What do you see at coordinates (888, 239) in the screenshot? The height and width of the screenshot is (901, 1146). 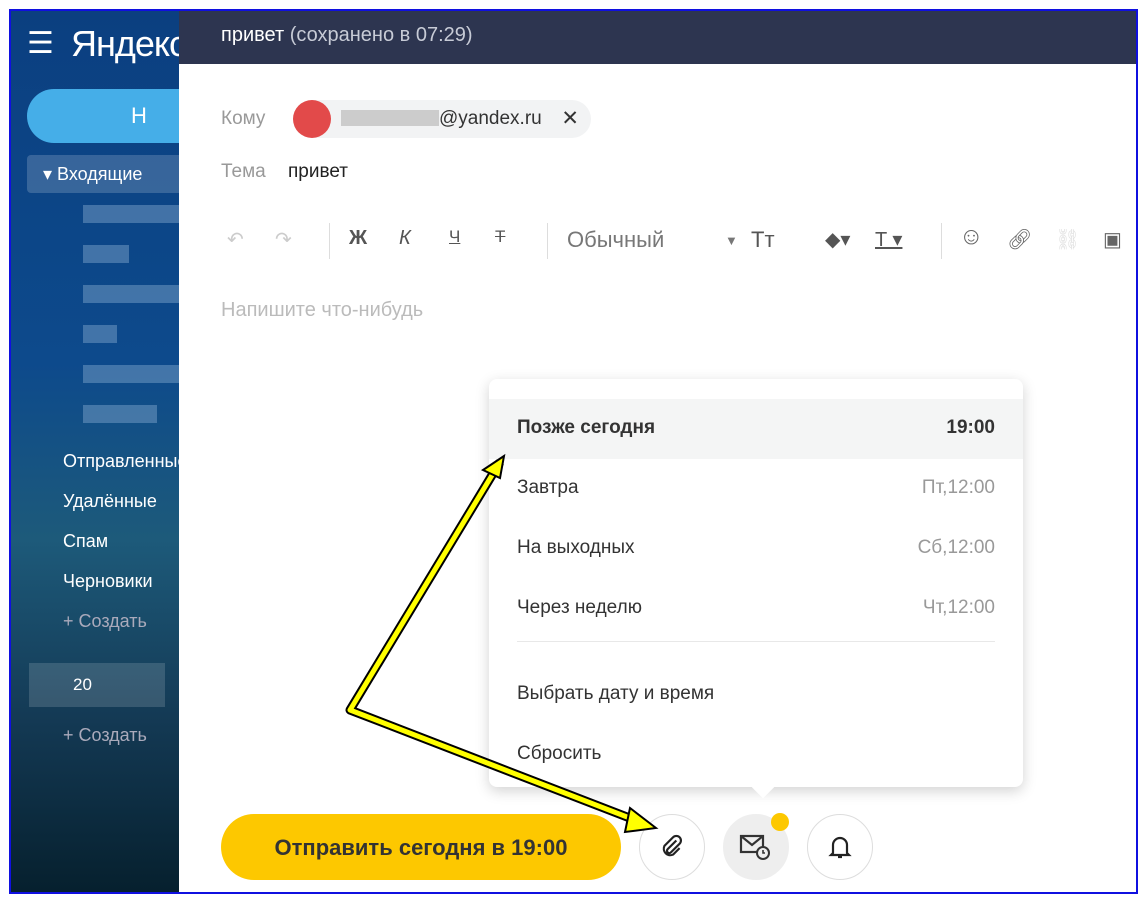 I see `text-color-icon: T ▾` at bounding box center [888, 239].